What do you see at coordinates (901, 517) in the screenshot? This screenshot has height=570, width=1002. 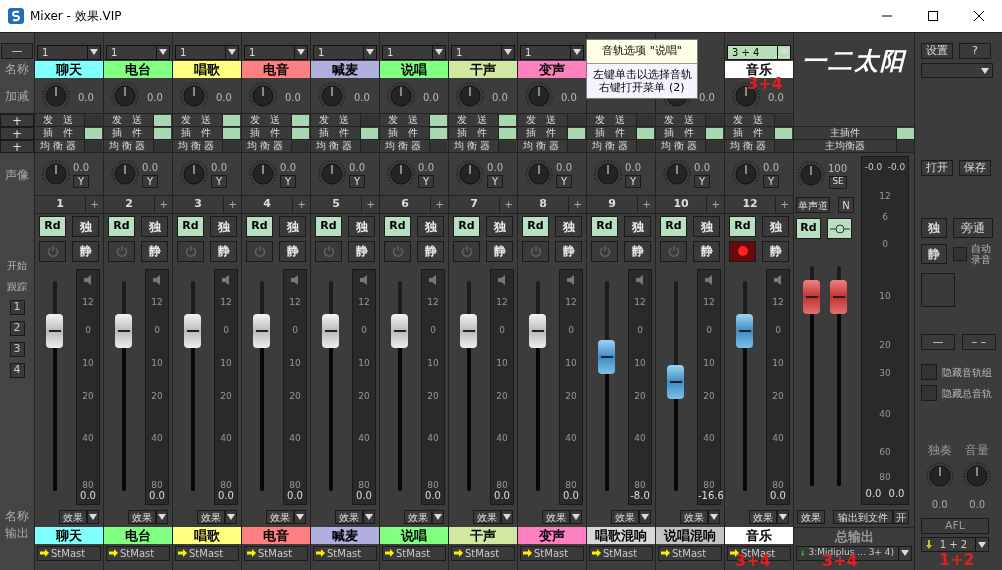 I see `file-toggle-button: 开` at bounding box center [901, 517].